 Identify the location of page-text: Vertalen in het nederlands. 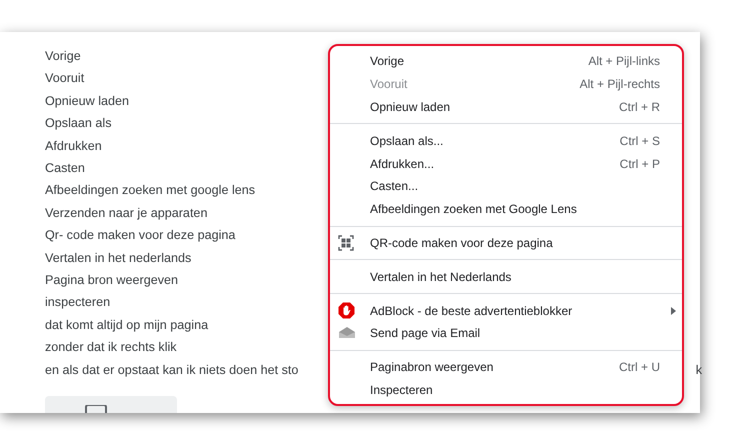
(118, 258).